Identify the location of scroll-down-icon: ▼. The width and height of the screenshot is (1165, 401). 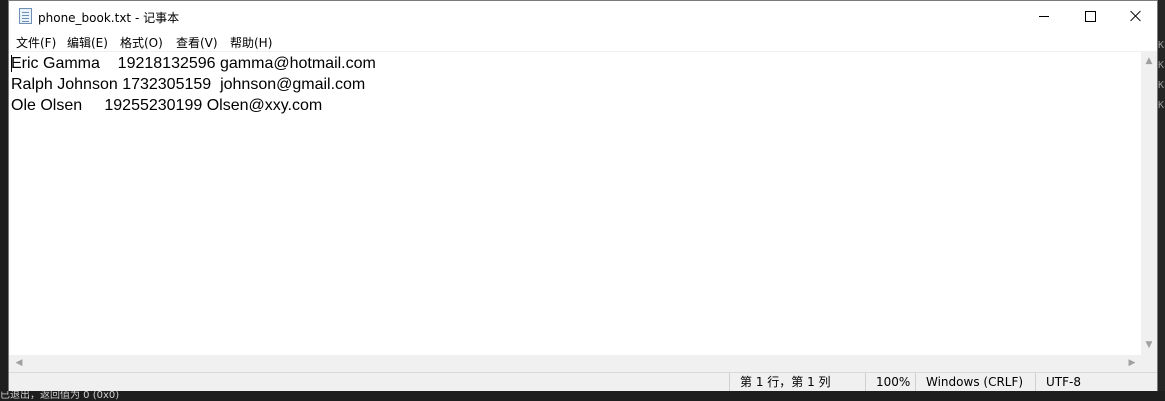
(1149, 345).